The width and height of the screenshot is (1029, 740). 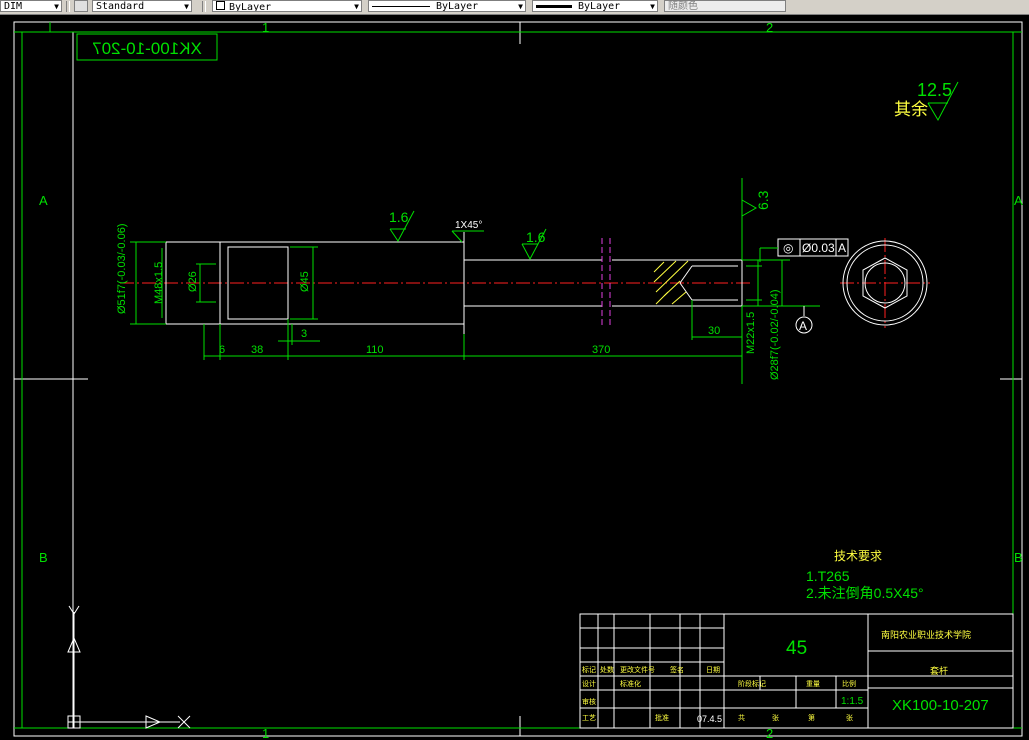 I want to click on tb-label: 阶段标记, so click(x=752, y=683).